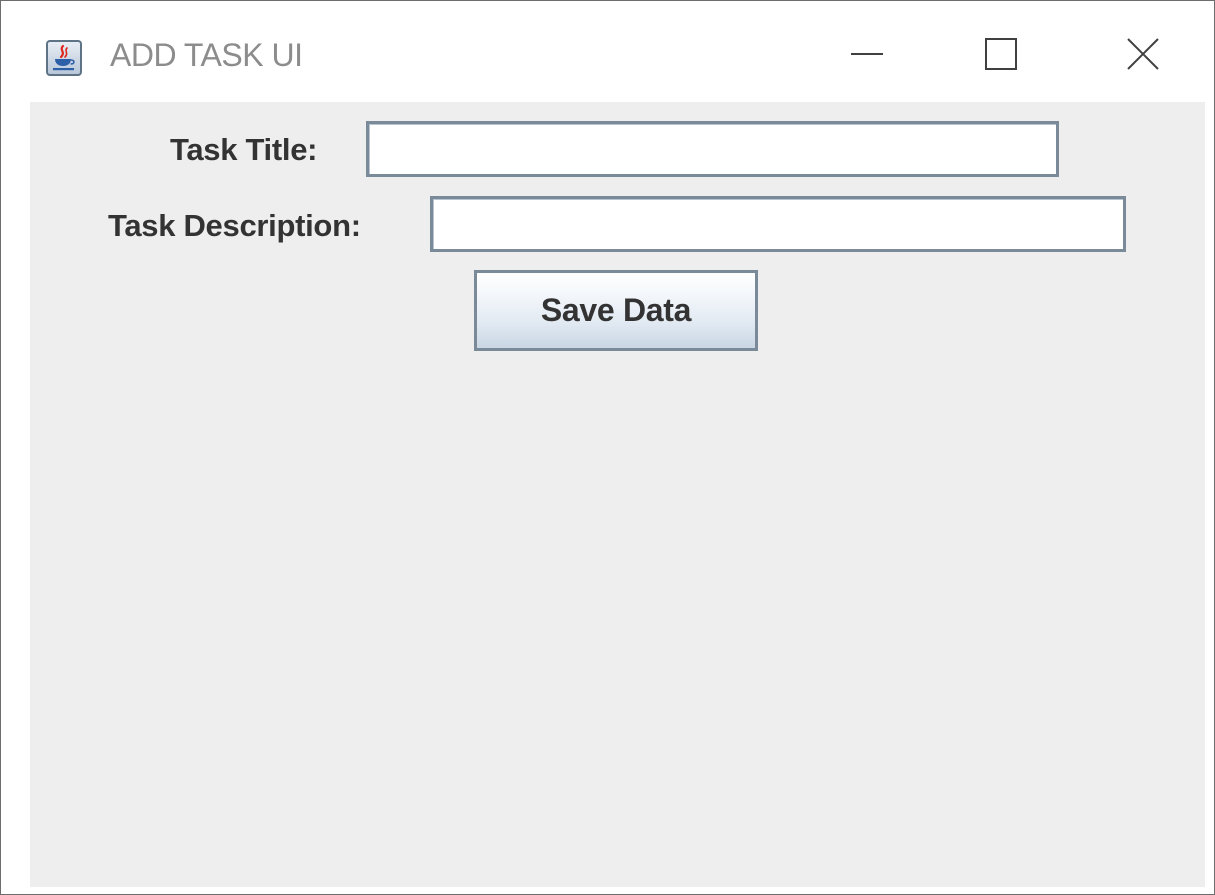 Image resolution: width=1215 pixels, height=895 pixels. I want to click on java-coffee-cup-icon, so click(64, 58).